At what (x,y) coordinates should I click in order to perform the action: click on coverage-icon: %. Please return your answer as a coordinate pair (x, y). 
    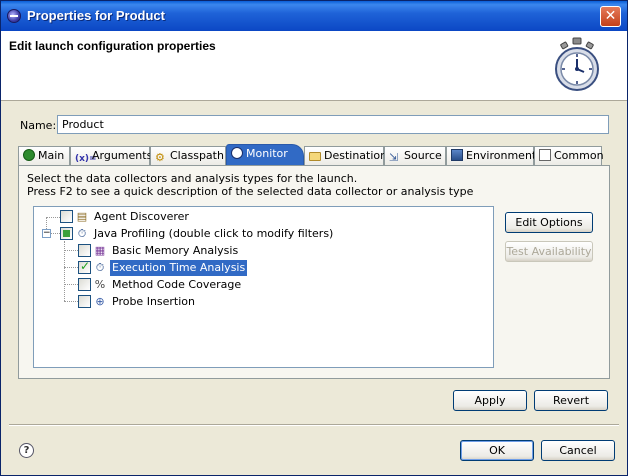
    Looking at the image, I should click on (100, 284).